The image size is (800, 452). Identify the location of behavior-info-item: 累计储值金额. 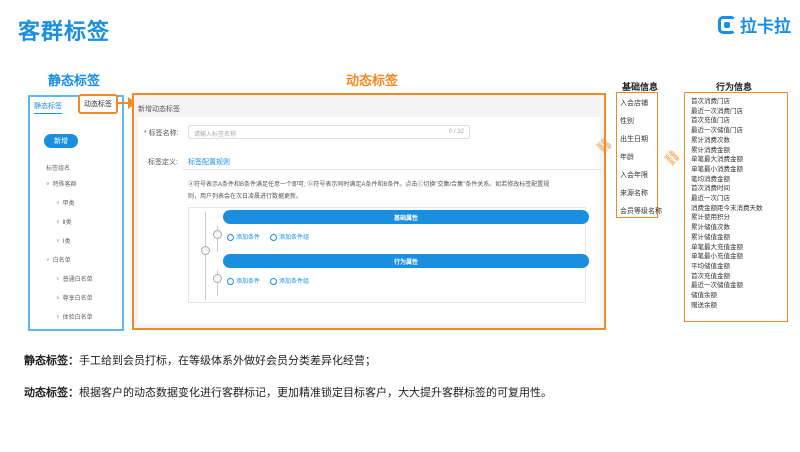
(710, 237).